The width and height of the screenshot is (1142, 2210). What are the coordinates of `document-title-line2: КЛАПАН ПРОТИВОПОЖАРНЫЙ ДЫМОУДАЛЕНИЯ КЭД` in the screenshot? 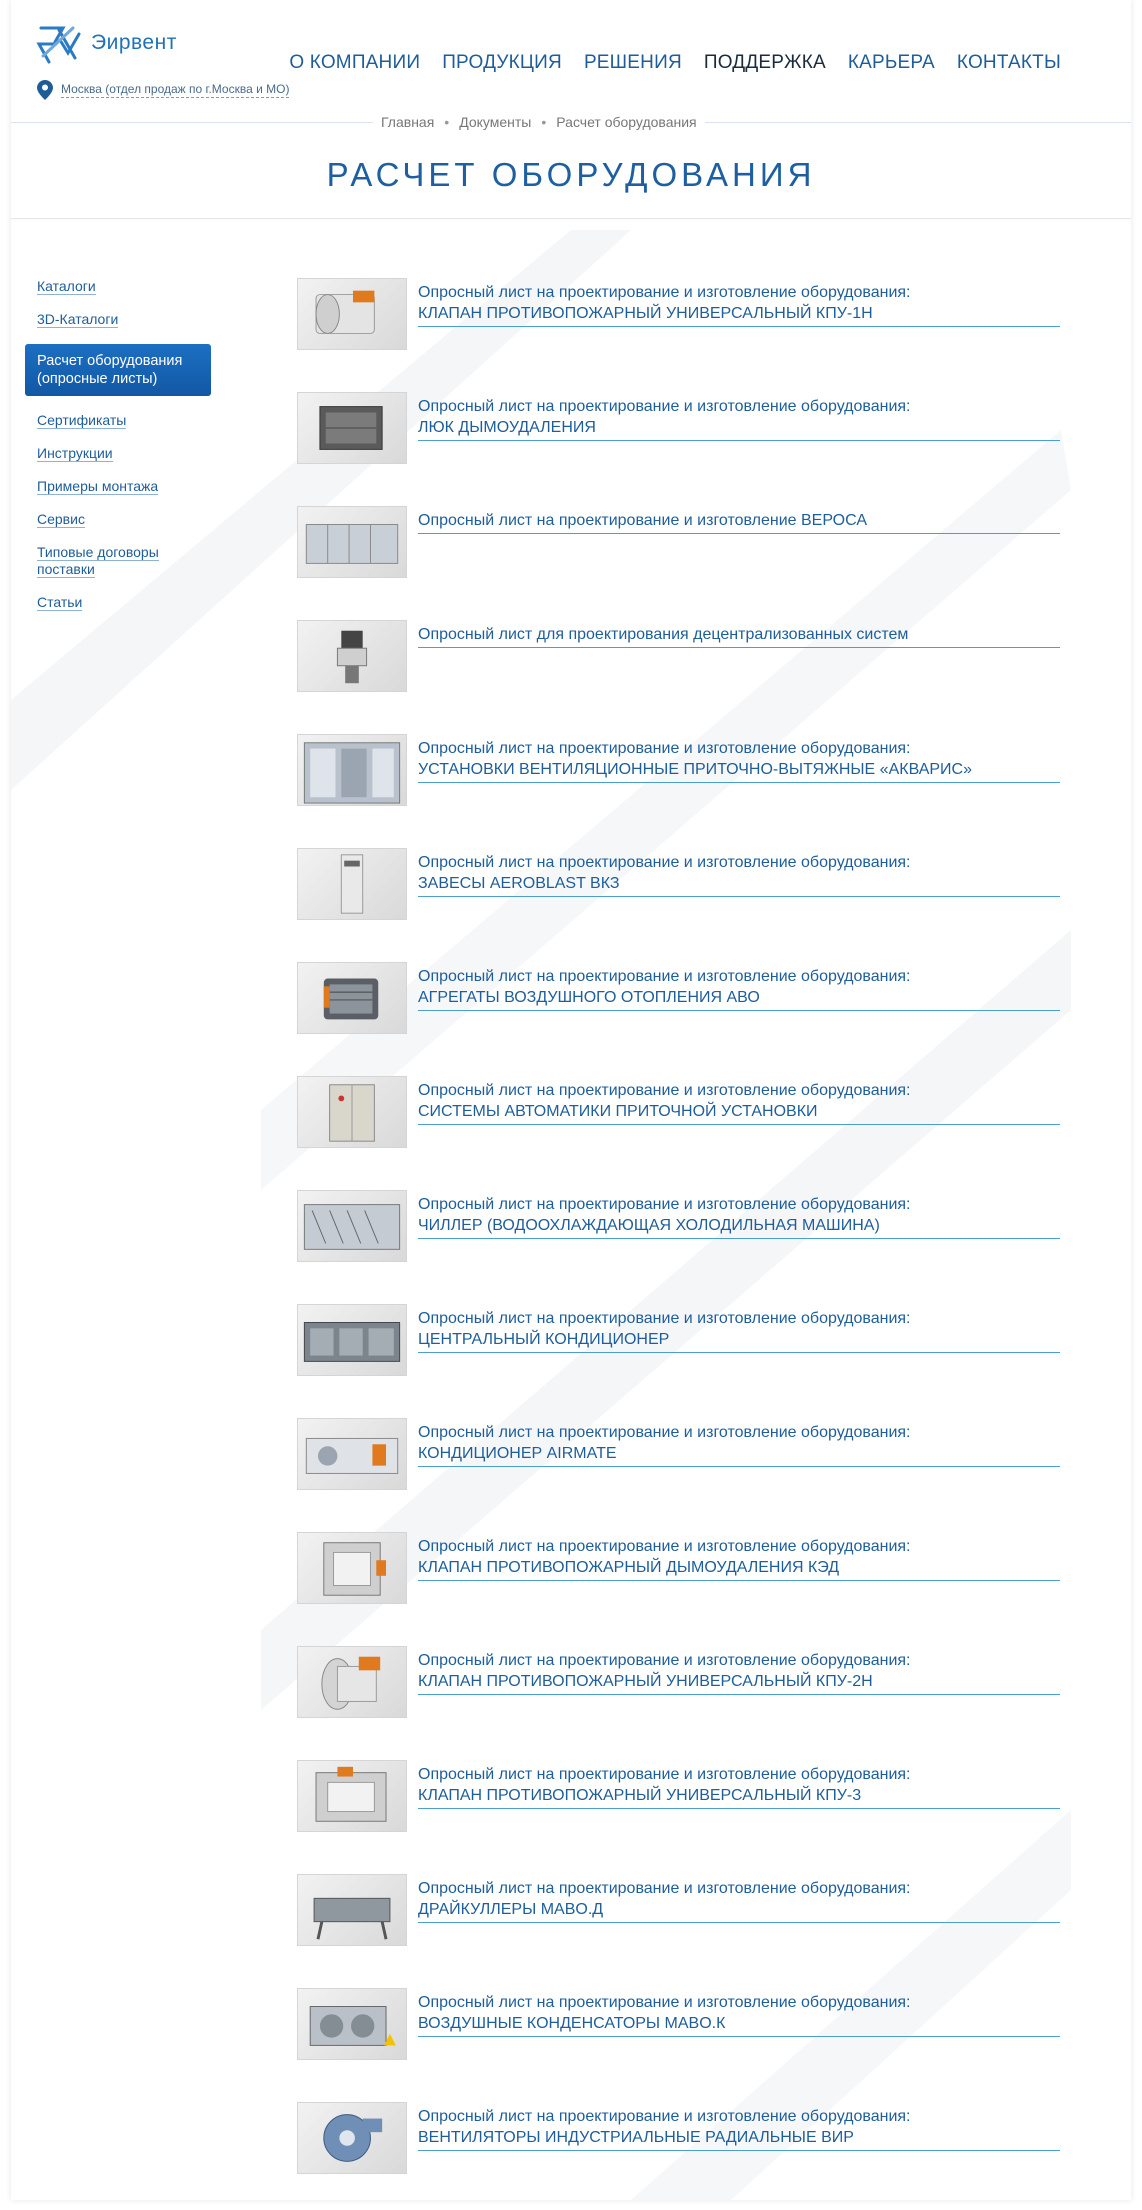 It's located at (629, 1567).